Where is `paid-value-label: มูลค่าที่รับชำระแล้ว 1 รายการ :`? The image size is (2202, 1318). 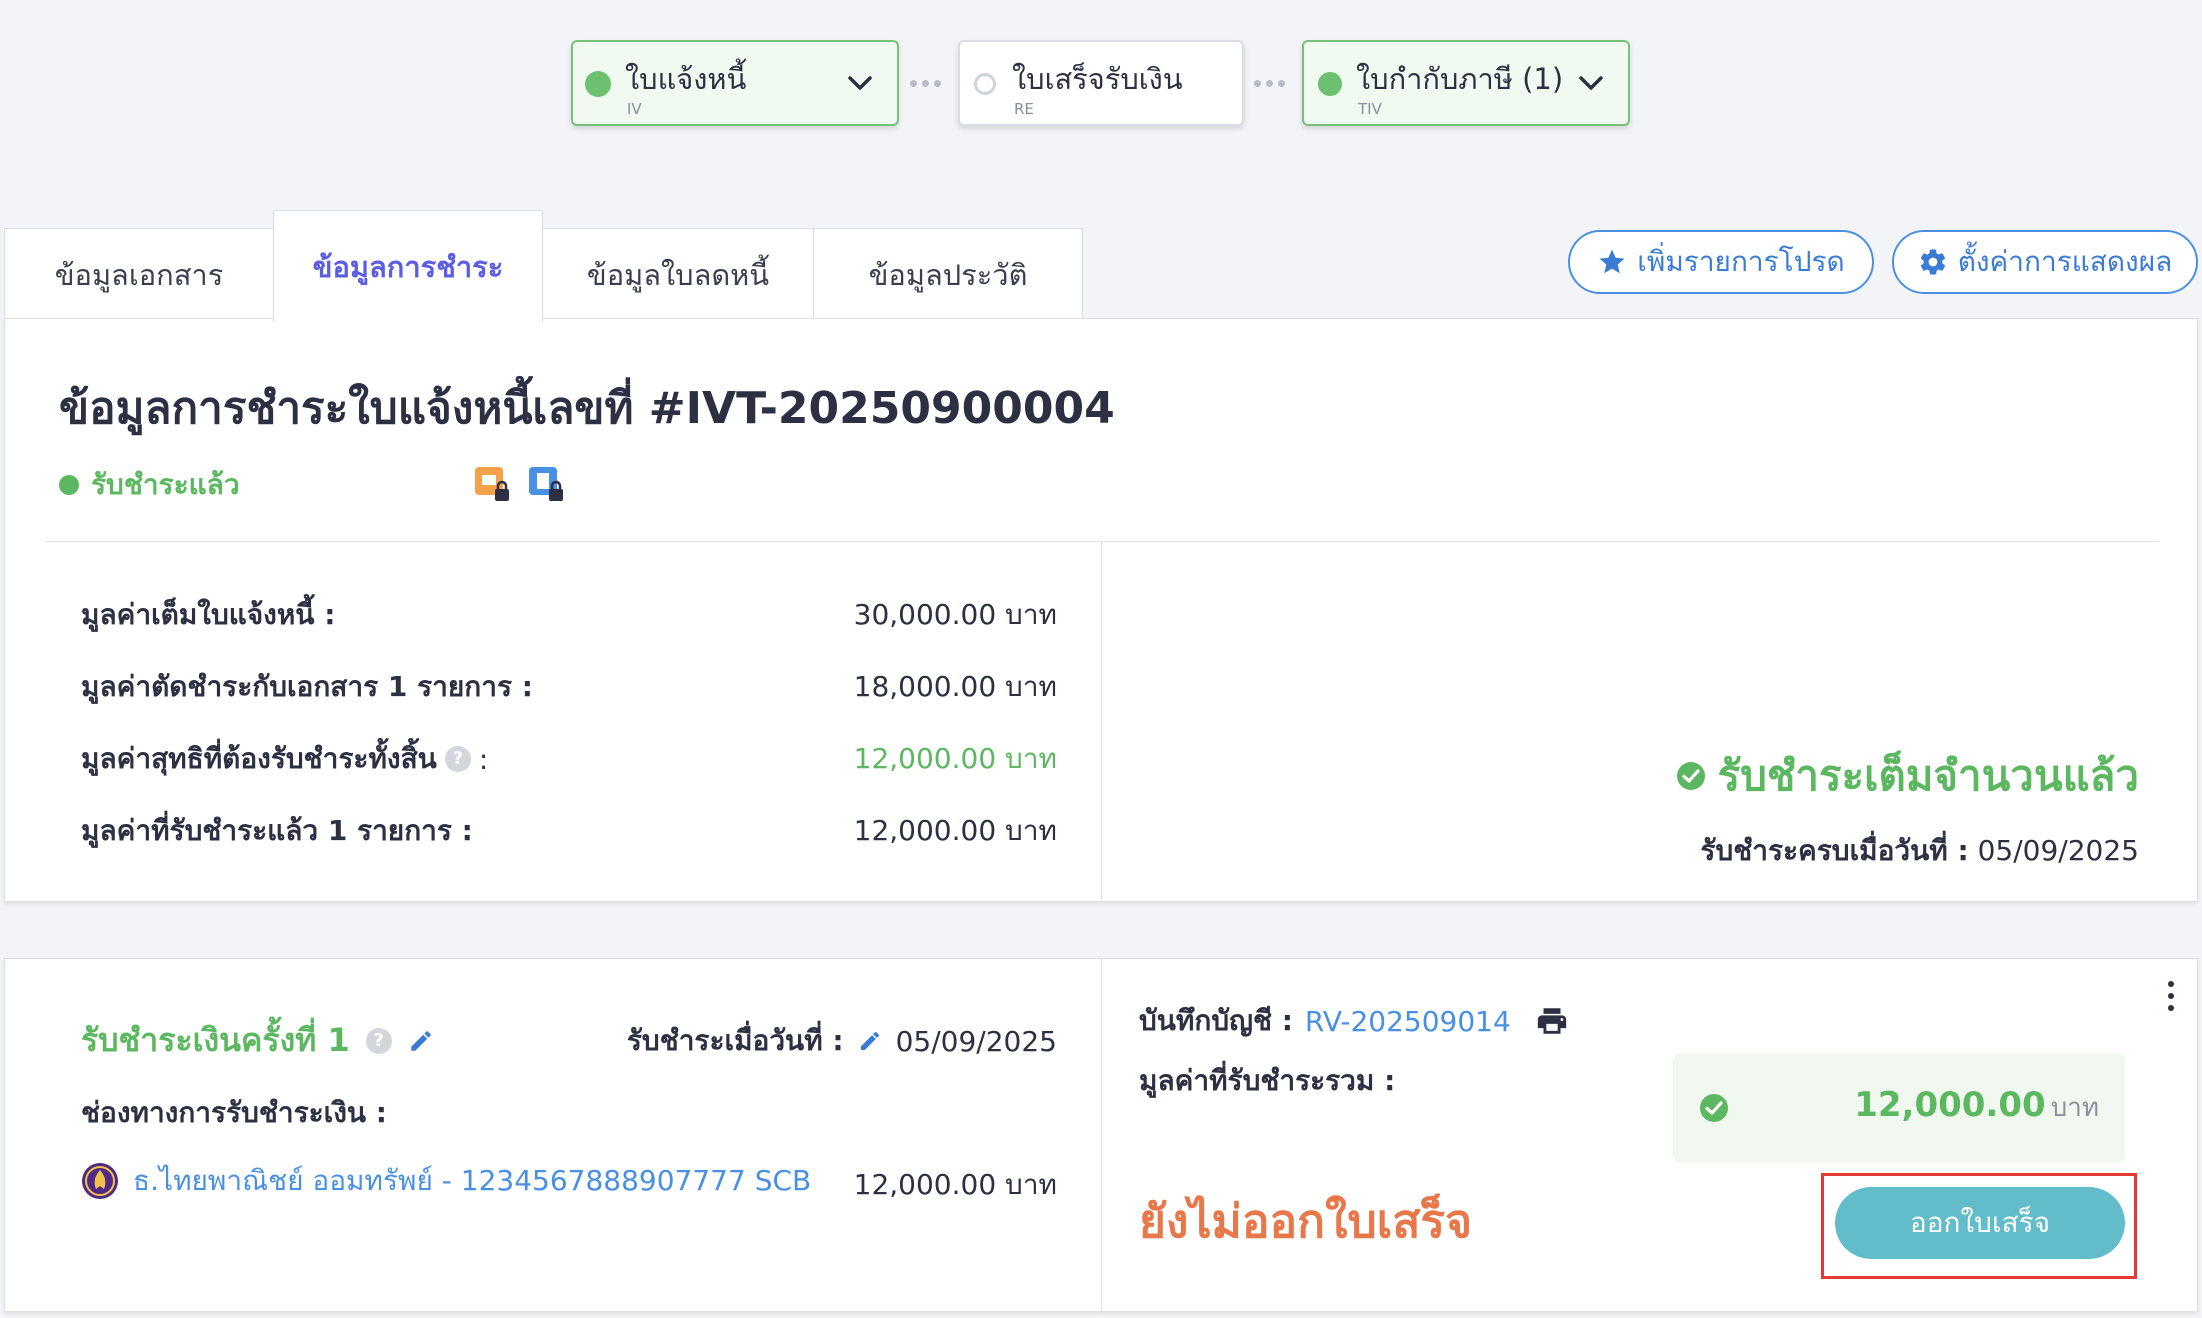
paid-value-label: มูลค่าที่รับชำระแล้ว 1 รายการ : is located at coordinates (277, 830).